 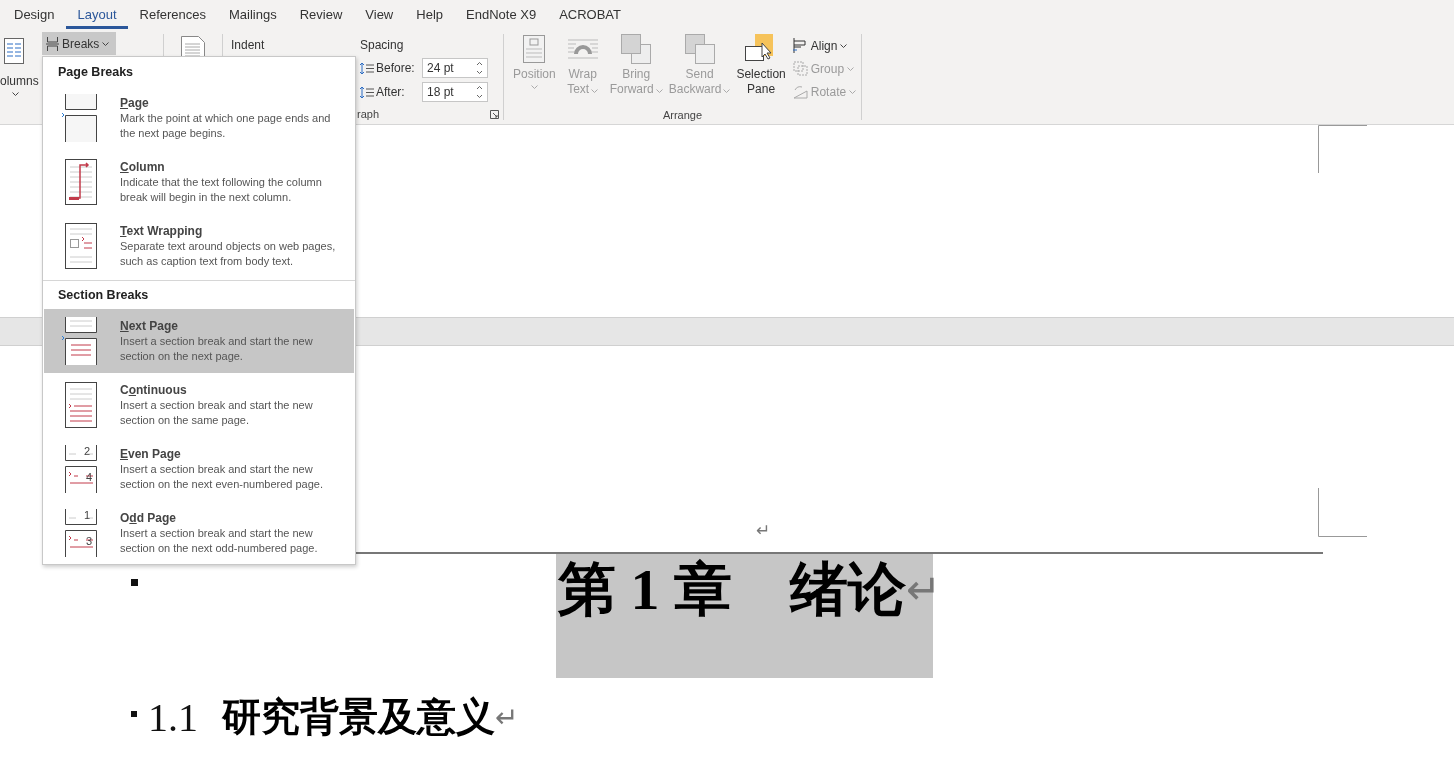 What do you see at coordinates (80, 246) in the screenshot?
I see `text-wrapping-icon` at bounding box center [80, 246].